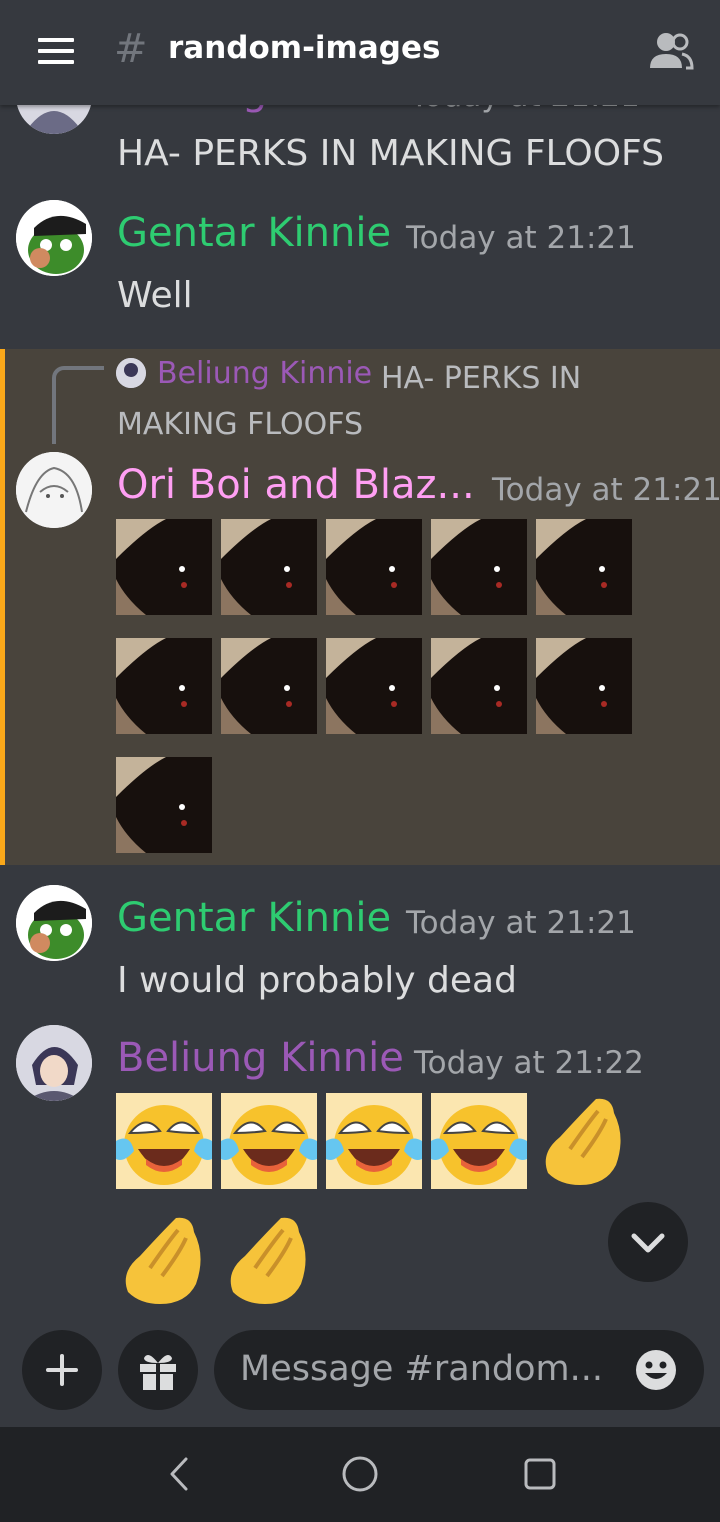 This screenshot has height=1522, width=720. I want to click on members-icon, so click(671, 50).